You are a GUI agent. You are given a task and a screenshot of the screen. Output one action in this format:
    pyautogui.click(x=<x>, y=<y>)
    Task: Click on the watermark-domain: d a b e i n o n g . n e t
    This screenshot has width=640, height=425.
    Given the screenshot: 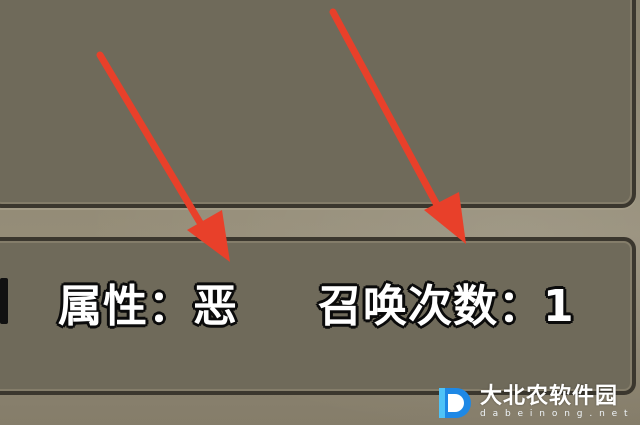 What is the action you would take?
    pyautogui.click(x=555, y=414)
    